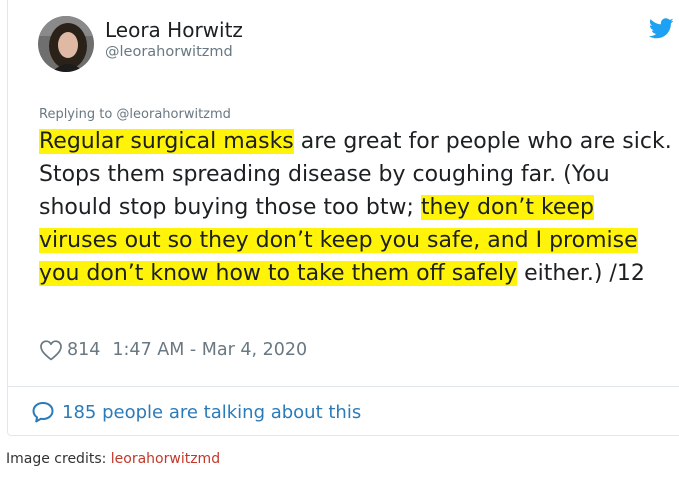 Image resolution: width=679 pixels, height=478 pixels. What do you see at coordinates (209, 350) in the screenshot?
I see `tweet-timestamp: 1:47 AM - Mar 4, 2020` at bounding box center [209, 350].